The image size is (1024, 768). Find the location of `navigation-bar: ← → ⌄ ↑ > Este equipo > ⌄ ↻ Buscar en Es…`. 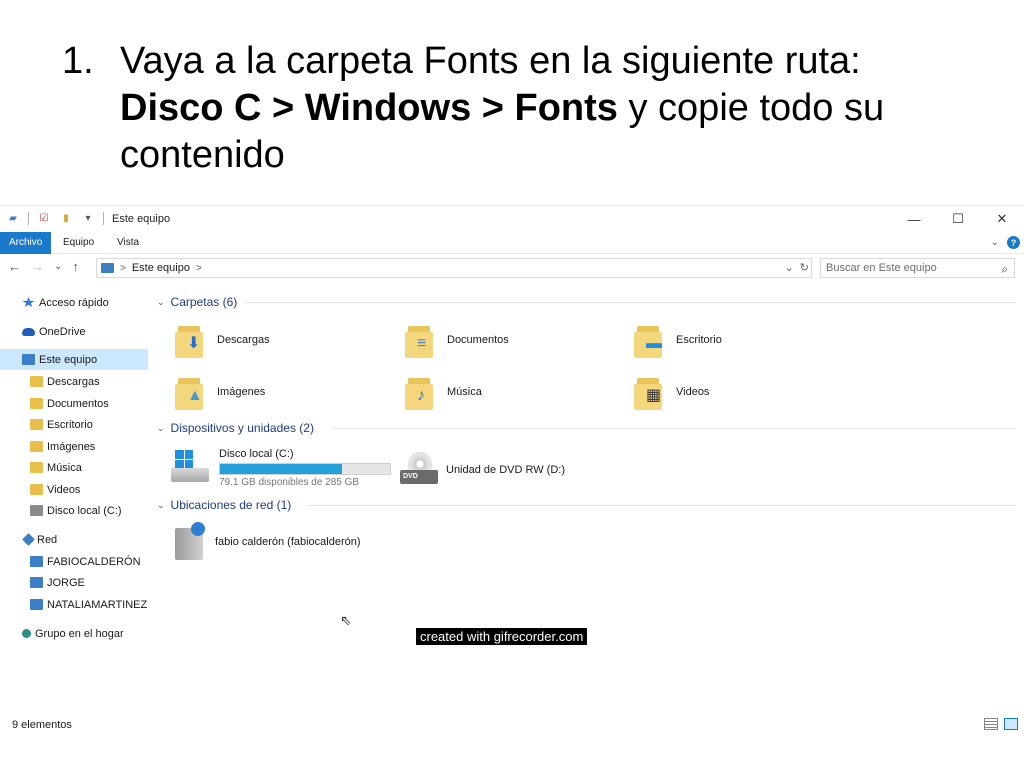

navigation-bar: ← → ⌄ ↑ > Este equipo > ⌄ ↻ Buscar en Es… is located at coordinates (512, 268).